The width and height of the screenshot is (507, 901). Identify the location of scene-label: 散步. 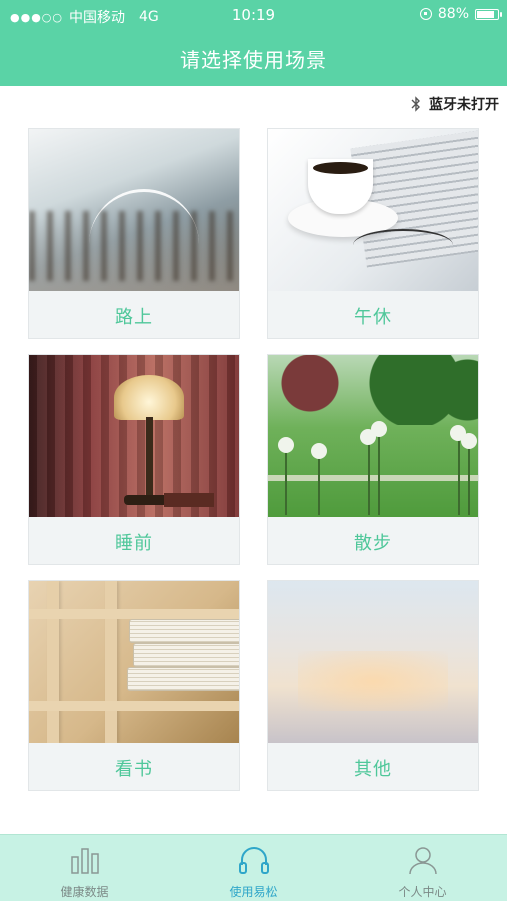
(373, 543).